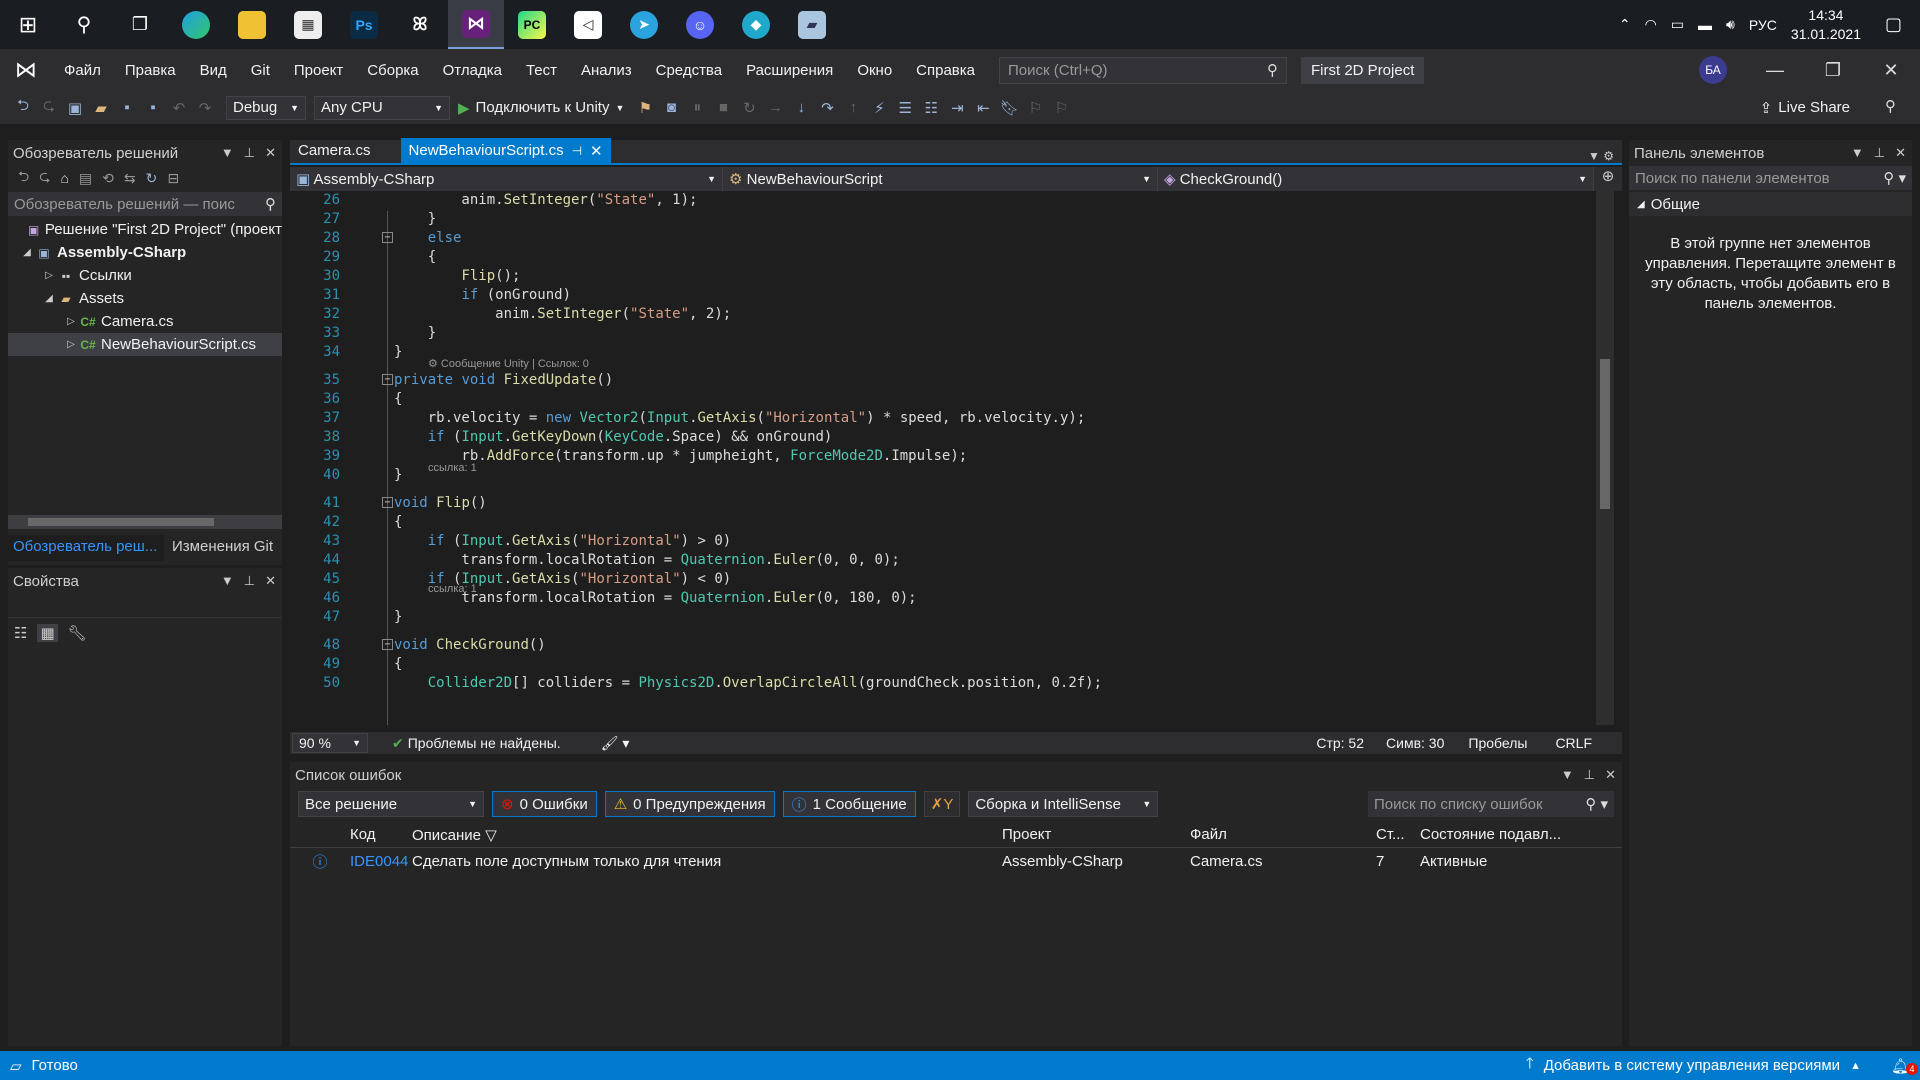 The height and width of the screenshot is (1080, 1920). What do you see at coordinates (508, 363) in the screenshot?
I see `codelens-annotation: ⚙ Сообщение Unity | Ссылок: 0` at bounding box center [508, 363].